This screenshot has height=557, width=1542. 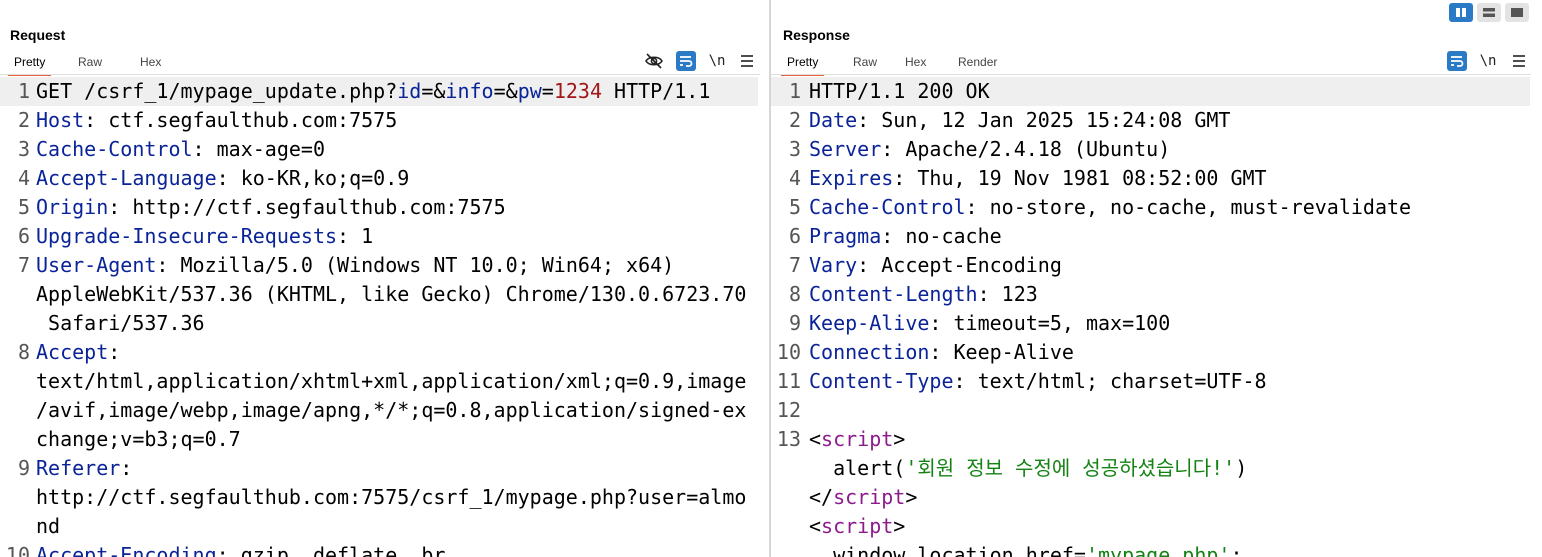 I want to click on layout-single-icon, so click(x=1517, y=12).